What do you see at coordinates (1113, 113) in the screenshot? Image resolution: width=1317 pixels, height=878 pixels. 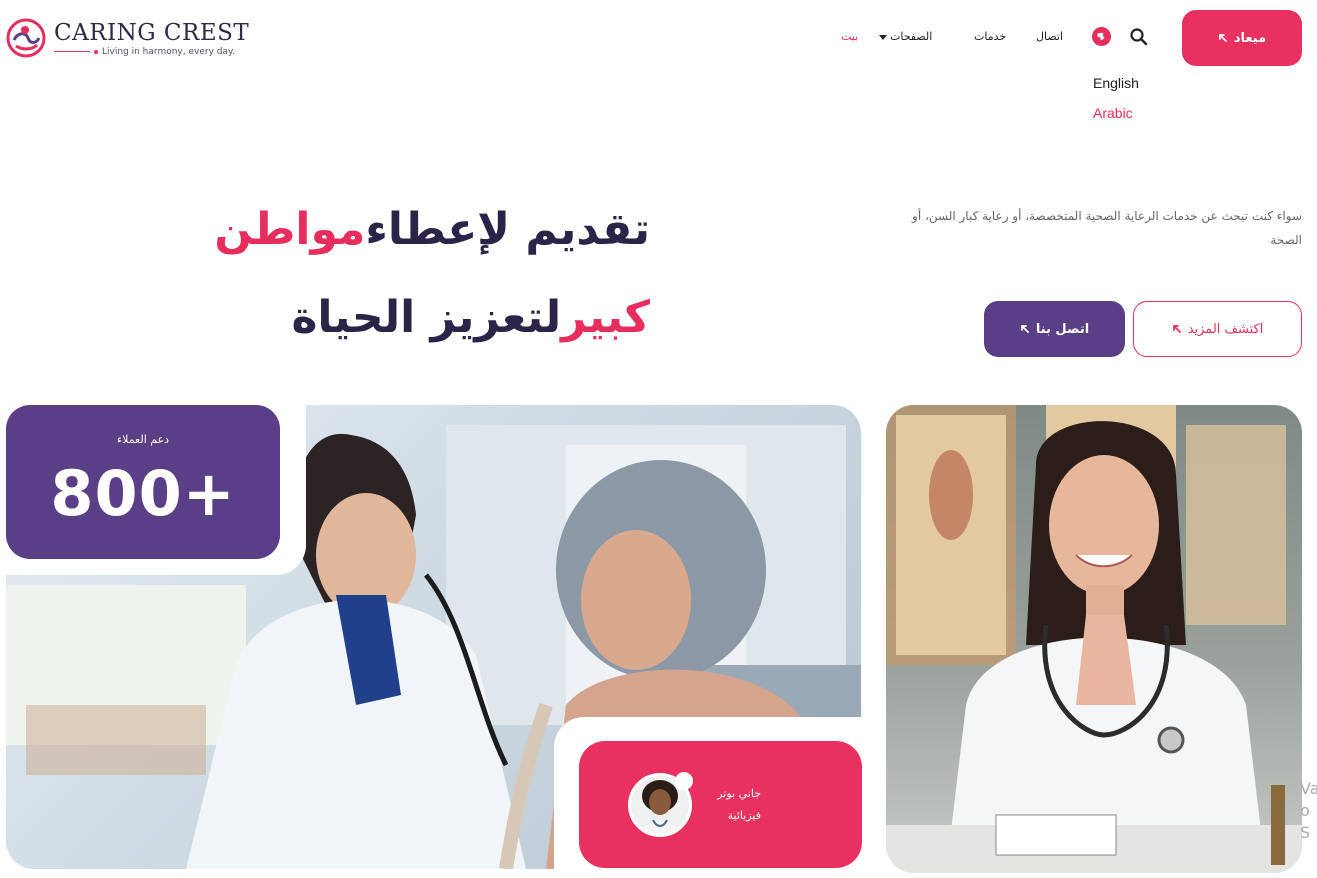 I see `language-option-arabic: Arabic` at bounding box center [1113, 113].